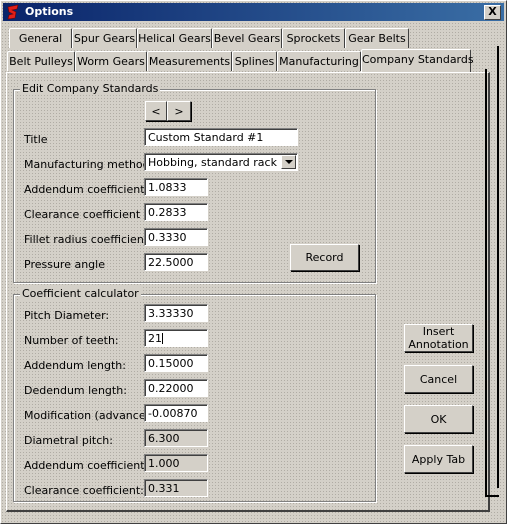 This screenshot has height=524, width=507. What do you see at coordinates (438, 344) in the screenshot?
I see `insert-annotation-label: Annotation` at bounding box center [438, 344].